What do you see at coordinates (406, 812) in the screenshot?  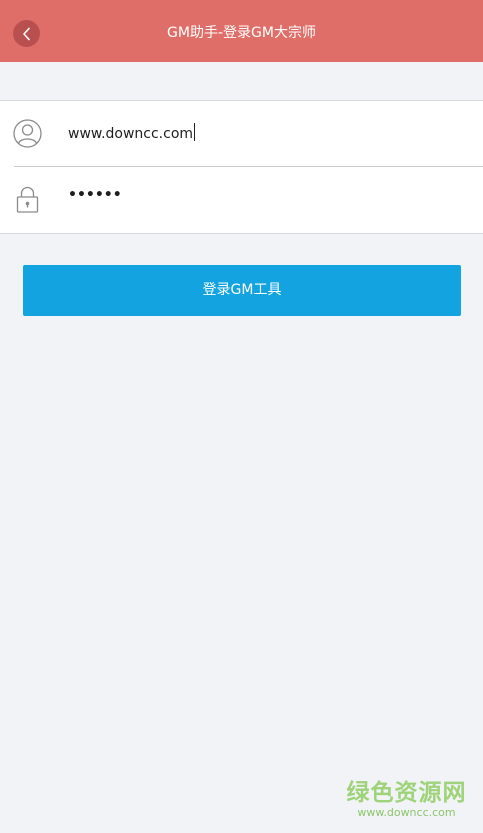 I see `watermark-url: www.downcc.com` at bounding box center [406, 812].